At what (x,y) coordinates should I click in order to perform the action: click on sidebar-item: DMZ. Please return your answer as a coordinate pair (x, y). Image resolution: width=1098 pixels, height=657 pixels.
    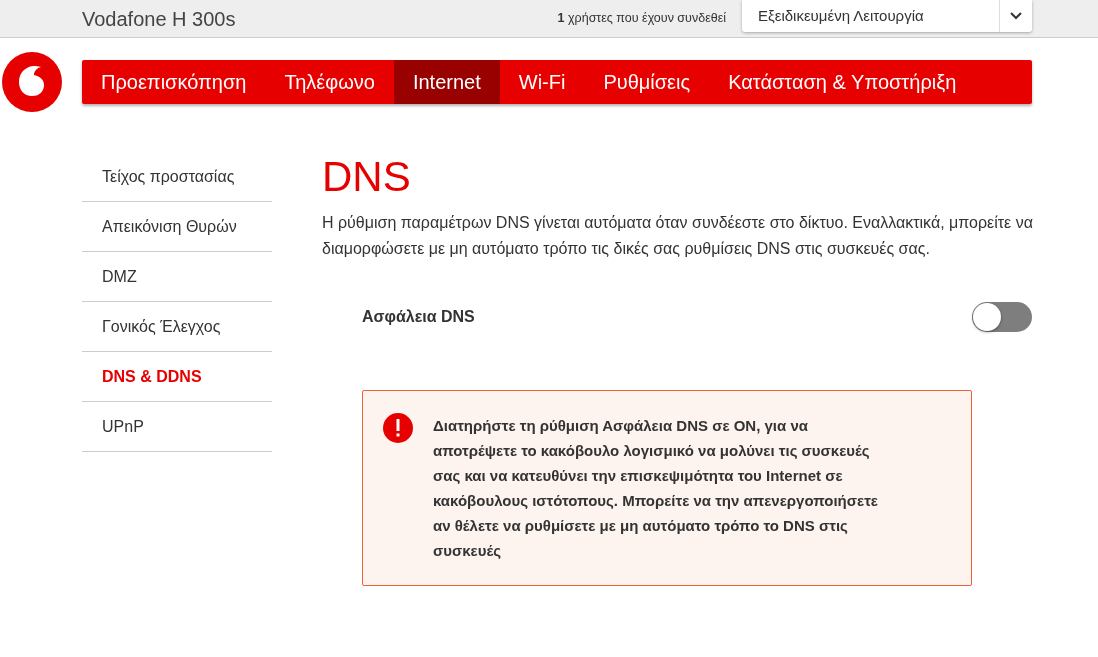
    Looking at the image, I should click on (177, 277).